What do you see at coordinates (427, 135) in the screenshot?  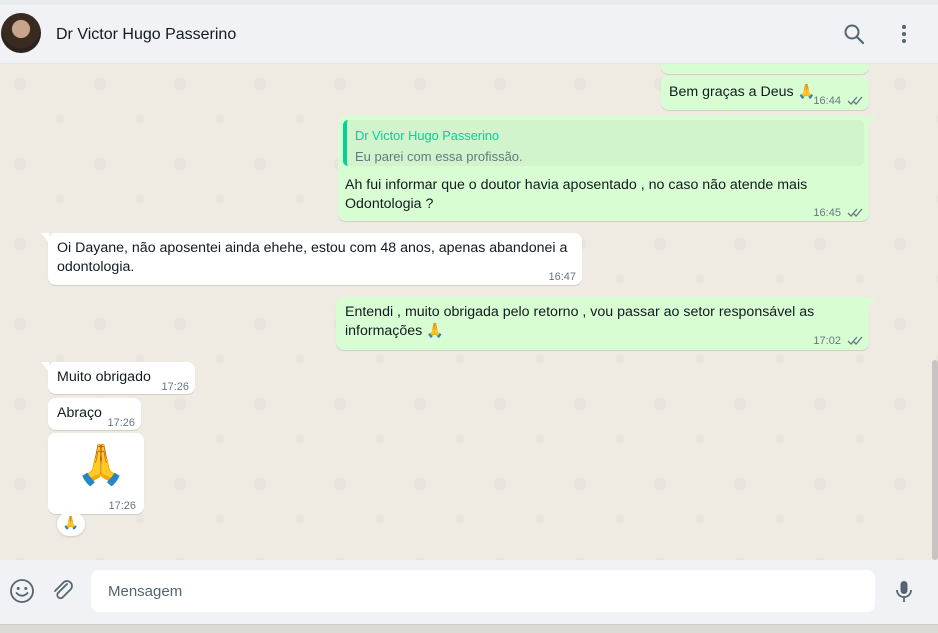 I see `quoted-author: Dr Victor Hugo Passerino` at bounding box center [427, 135].